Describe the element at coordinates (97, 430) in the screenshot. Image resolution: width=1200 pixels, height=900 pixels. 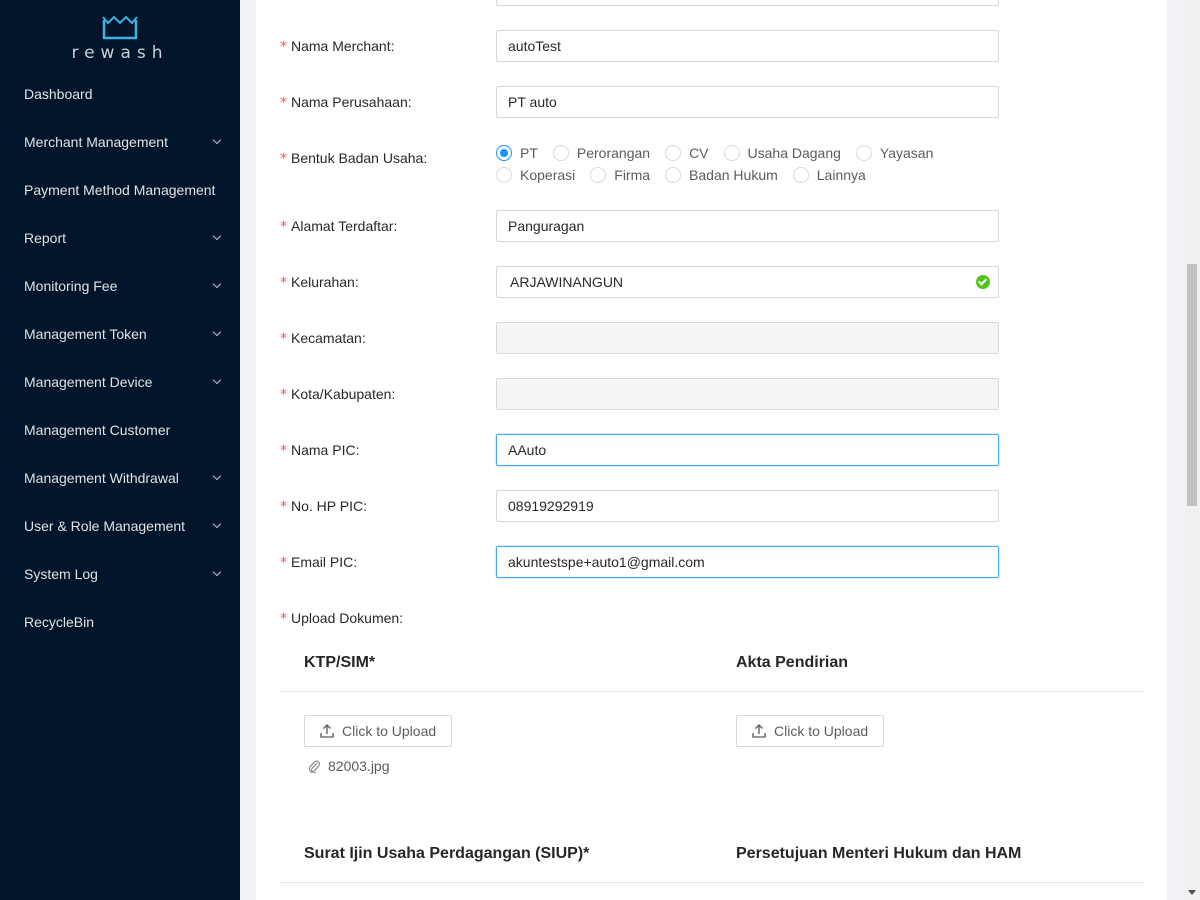
I see `sidebar-item-label: Management Customer` at that location.